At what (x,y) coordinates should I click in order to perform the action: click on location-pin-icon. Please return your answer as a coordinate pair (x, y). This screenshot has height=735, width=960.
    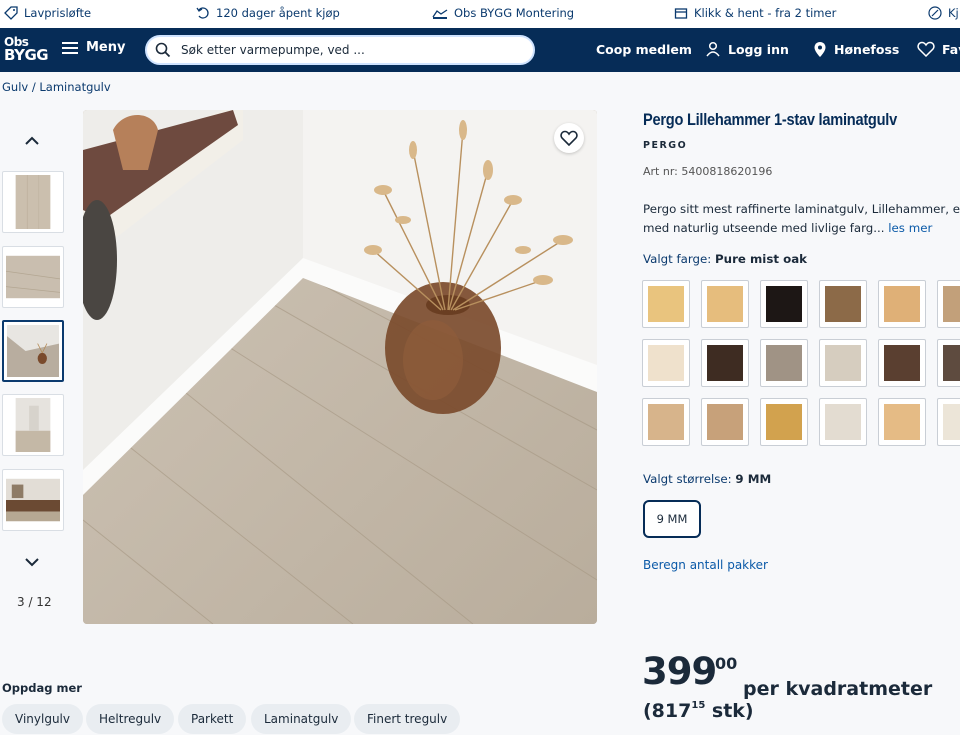
    Looking at the image, I should click on (820, 49).